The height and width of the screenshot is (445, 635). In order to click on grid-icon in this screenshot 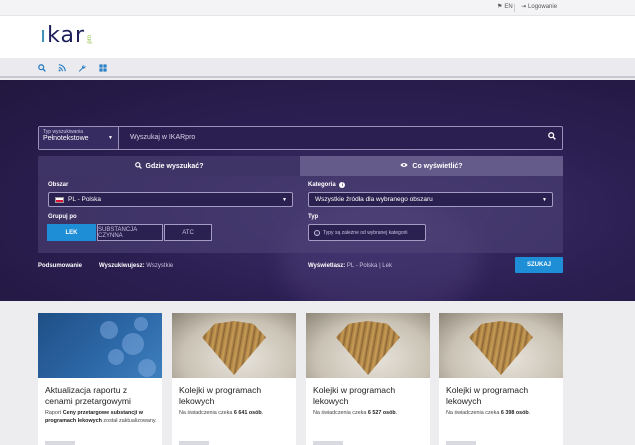, I will do `click(103, 68)`.